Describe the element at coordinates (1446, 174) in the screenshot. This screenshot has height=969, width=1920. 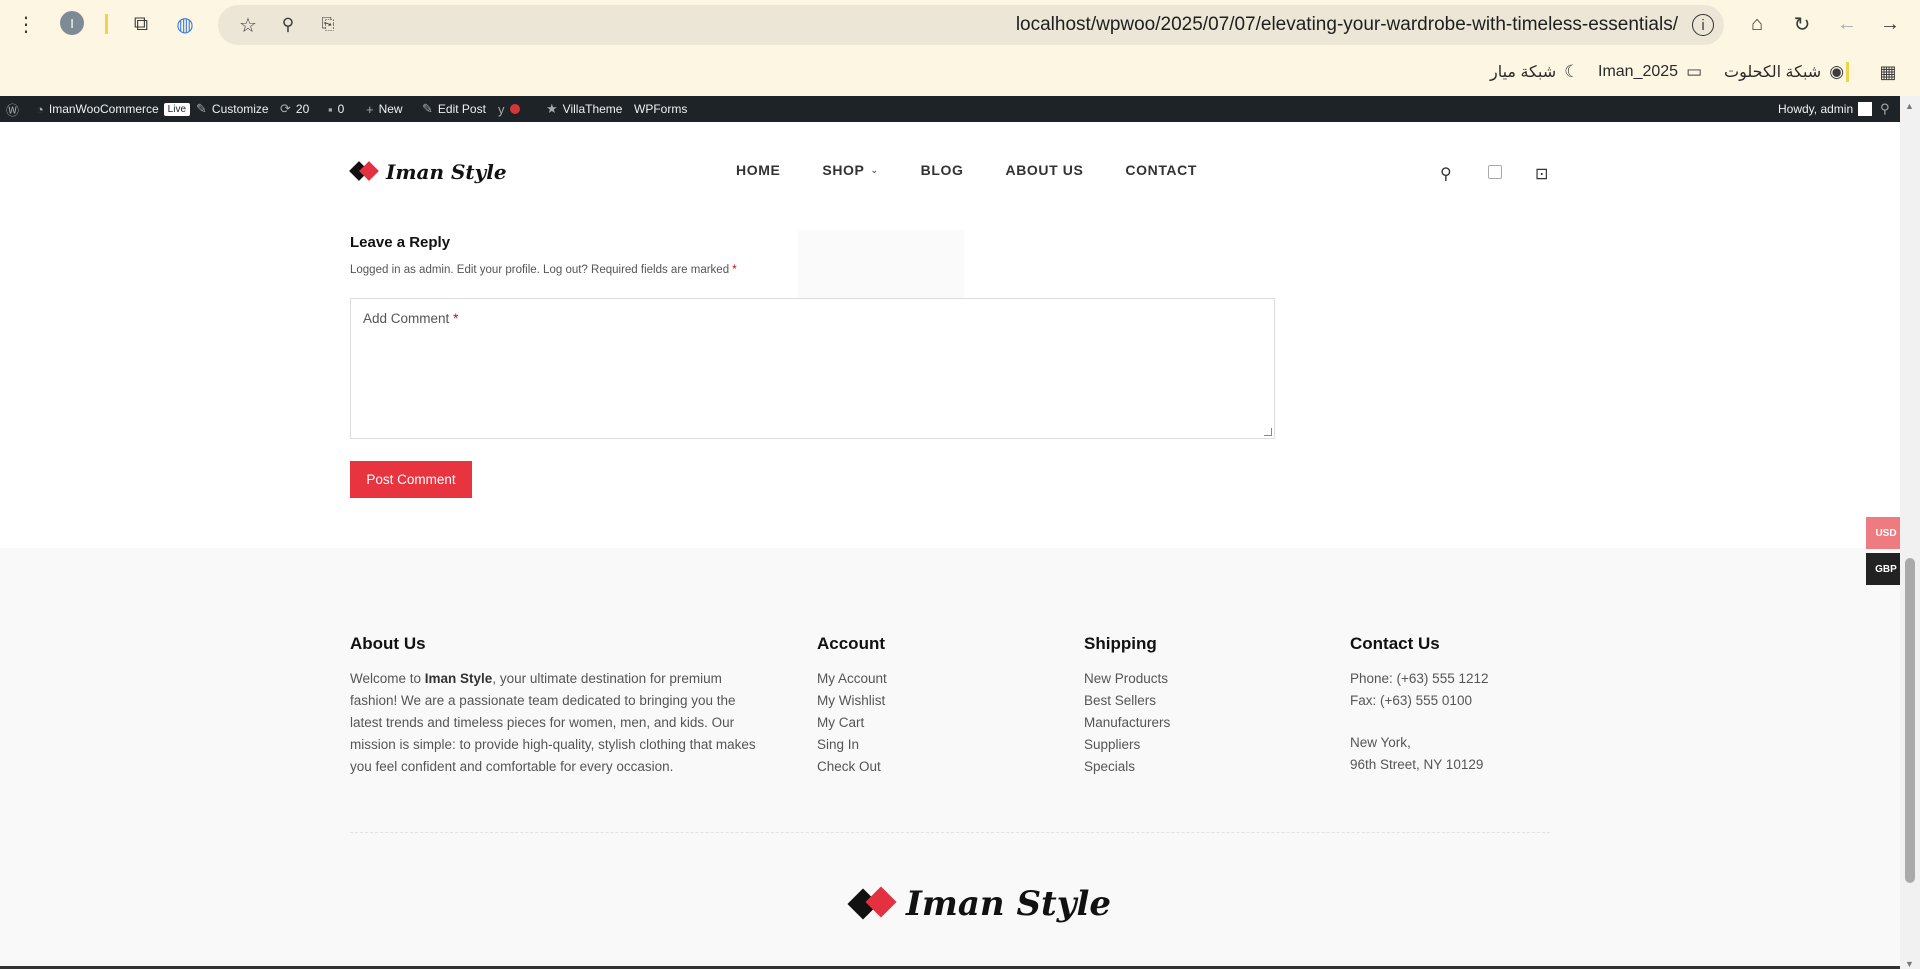
I see `search-icon: ⚲` at that location.